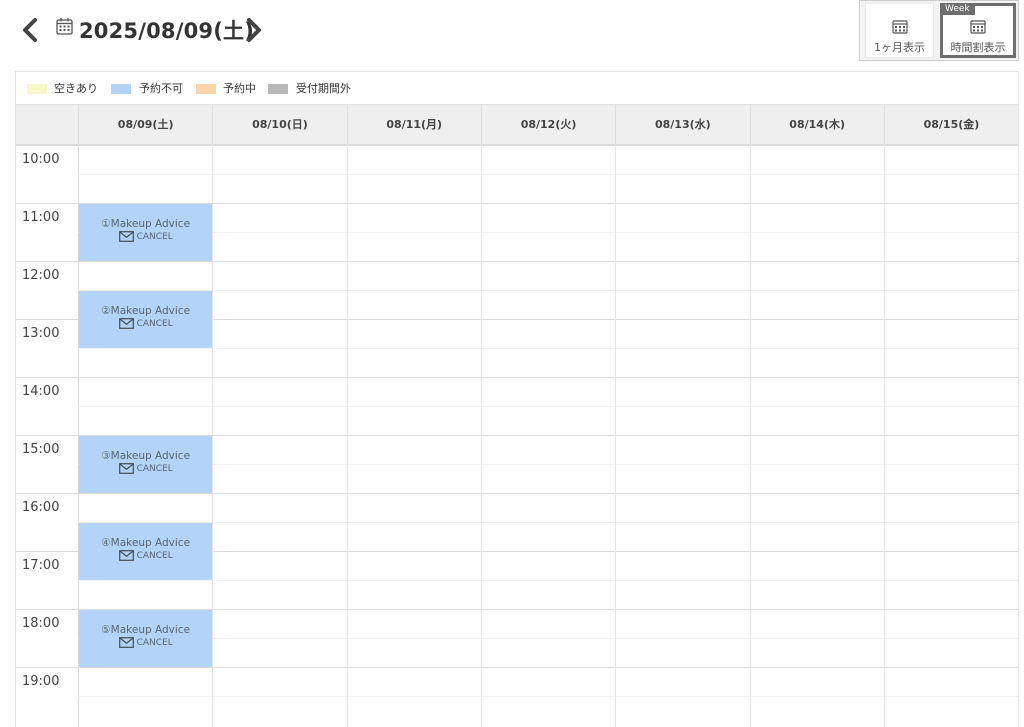 The width and height of the screenshot is (1024, 727). I want to click on time-label: 19:00, so click(41, 681).